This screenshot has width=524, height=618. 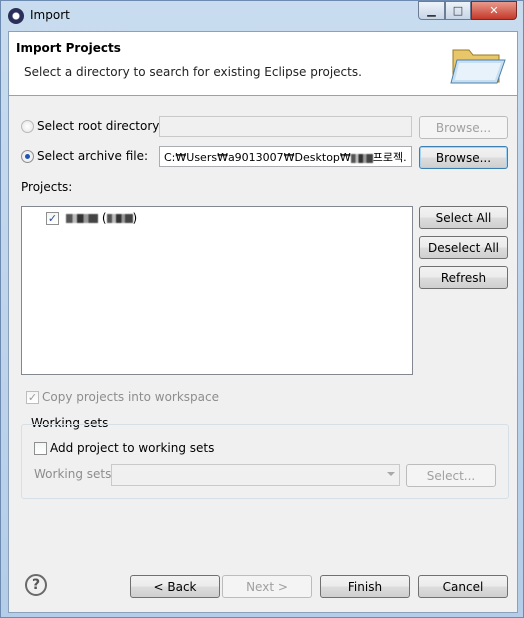 What do you see at coordinates (47, 187) in the screenshot?
I see `projects-label: Projects:` at bounding box center [47, 187].